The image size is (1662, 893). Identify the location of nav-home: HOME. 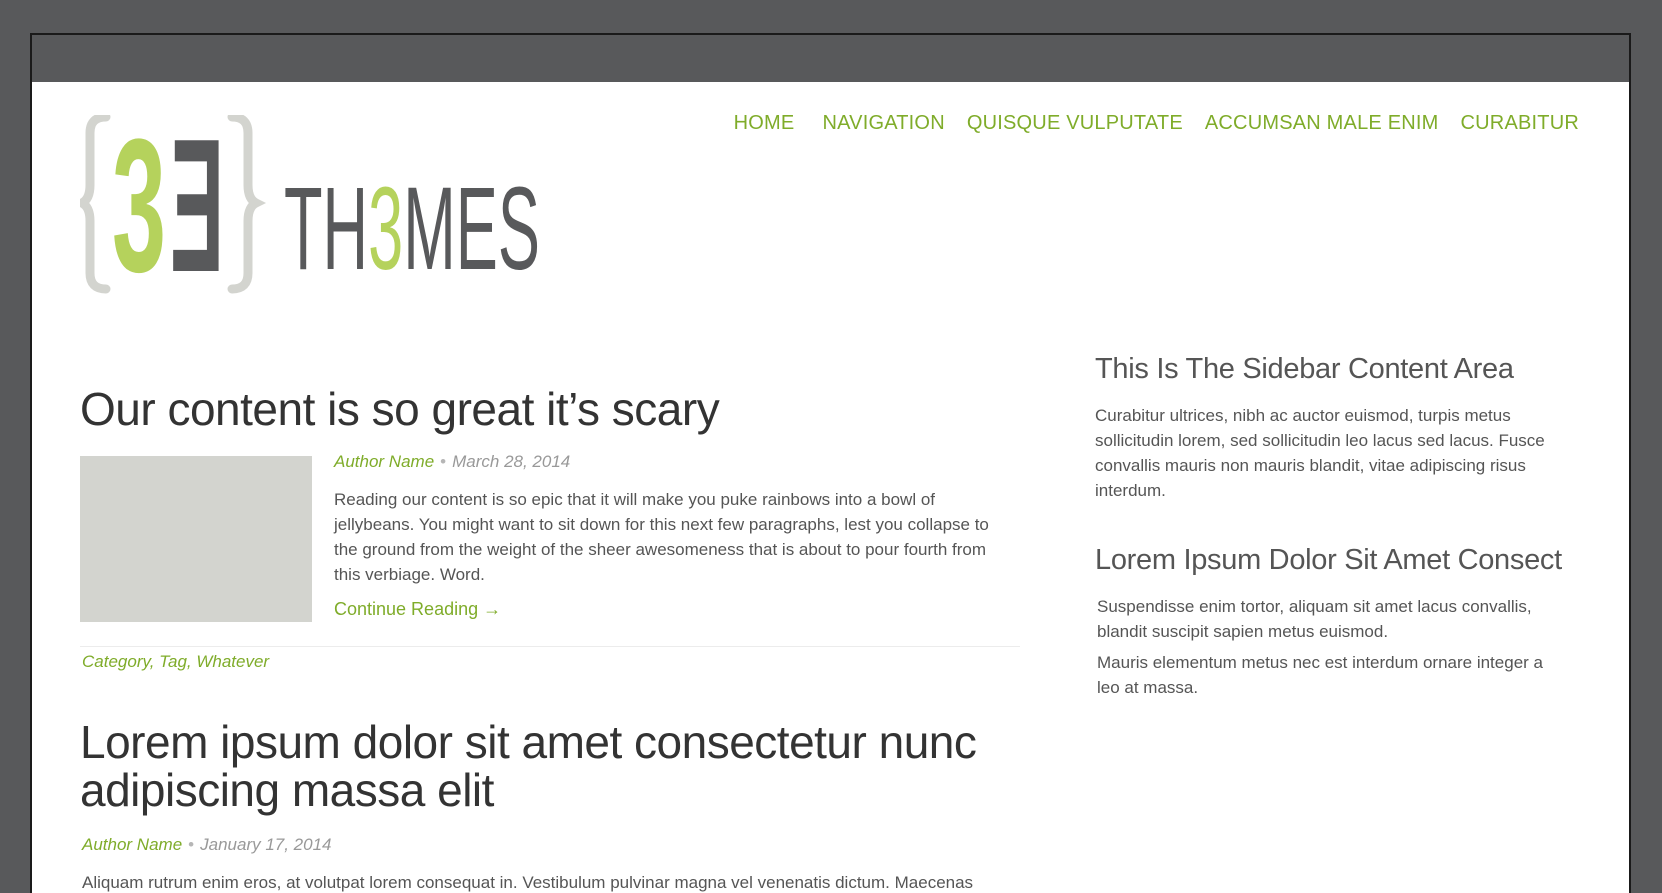
(764, 123).